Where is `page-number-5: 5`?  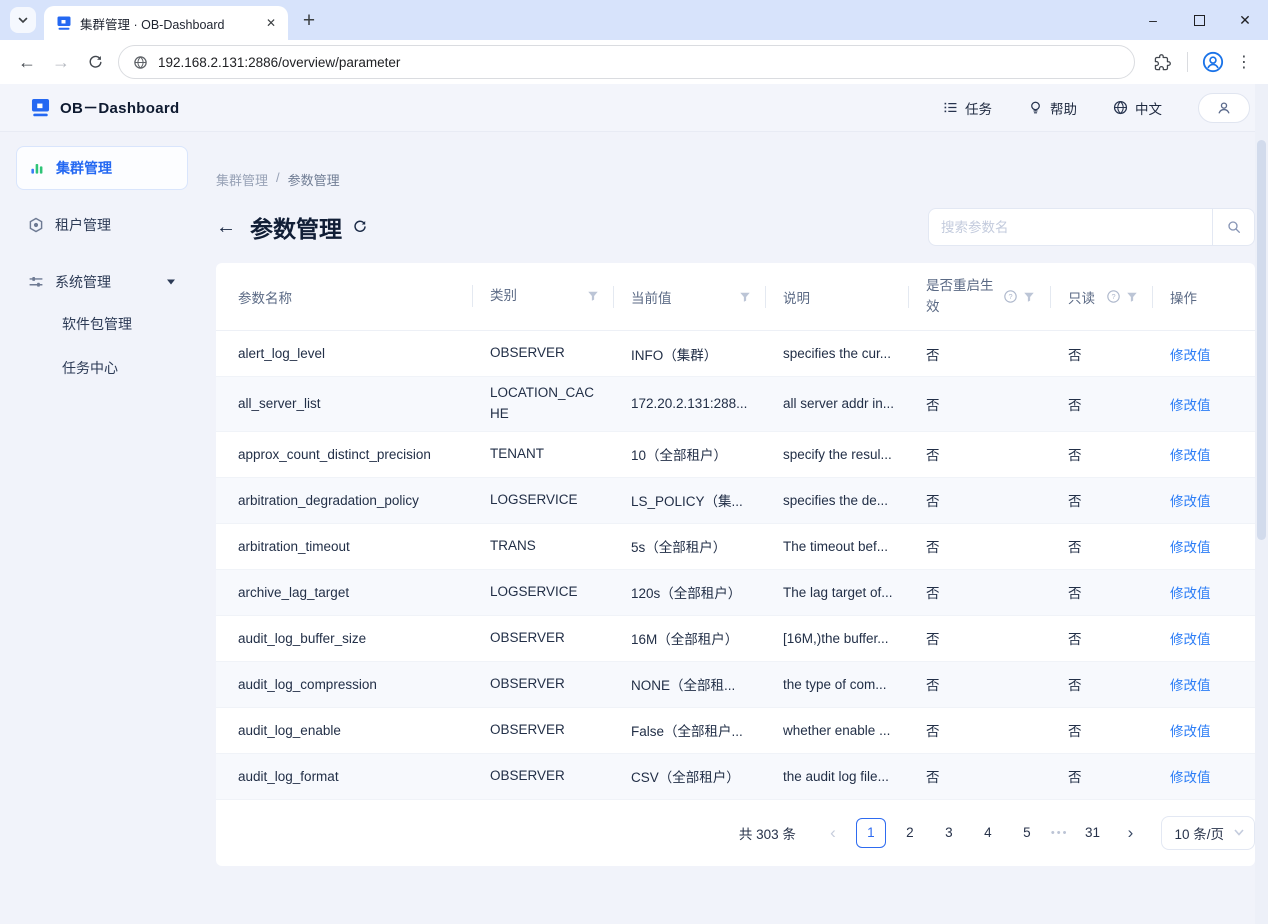
page-number-5: 5 is located at coordinates (1027, 833).